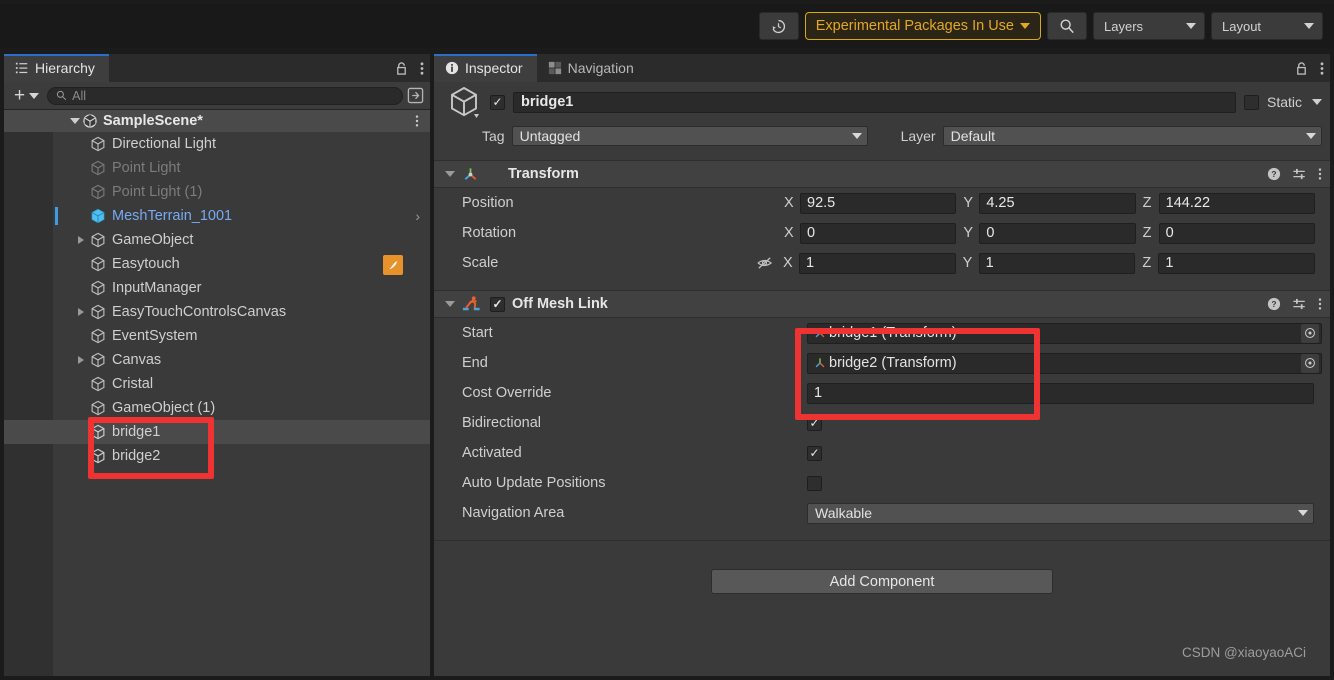 The height and width of the screenshot is (680, 1334). Describe the element at coordinates (877, 263) in the screenshot. I see `scale-x-input: 1` at that location.